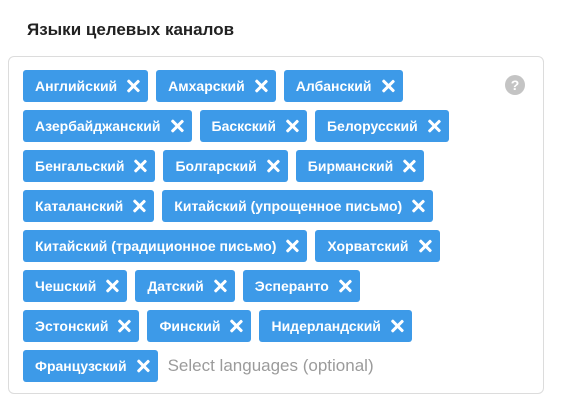  I want to click on language-chip: Английский, so click(86, 86).